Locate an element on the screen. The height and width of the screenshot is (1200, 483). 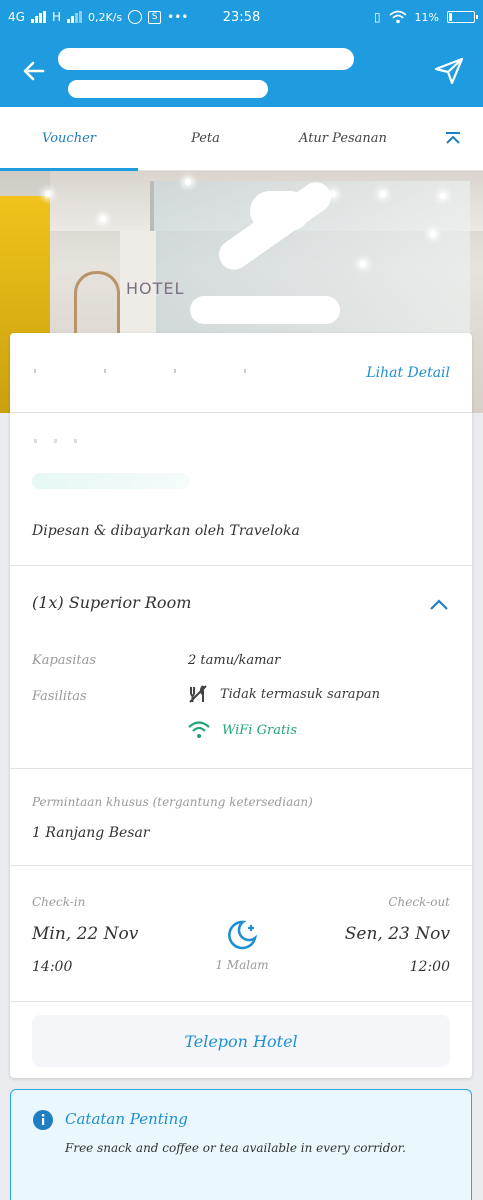
app-bar is located at coordinates (241, 70).